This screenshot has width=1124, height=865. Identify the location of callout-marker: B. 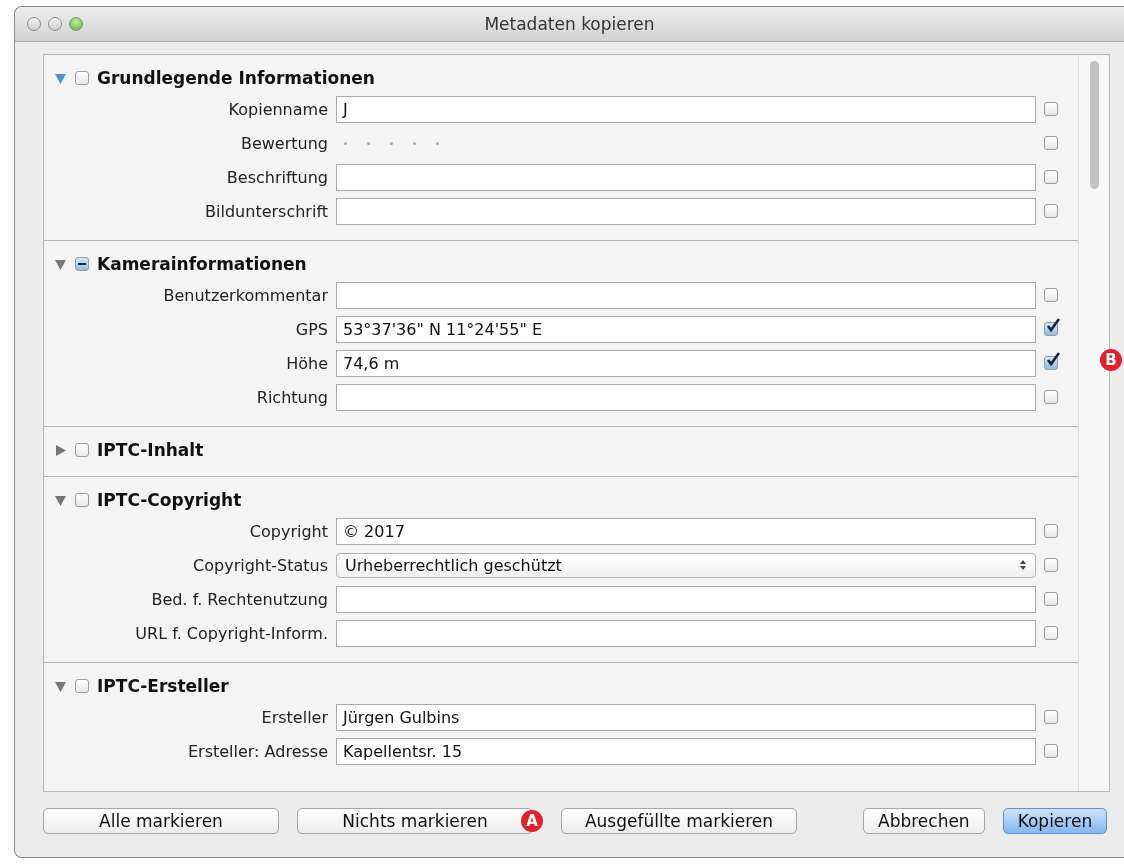
(1111, 360).